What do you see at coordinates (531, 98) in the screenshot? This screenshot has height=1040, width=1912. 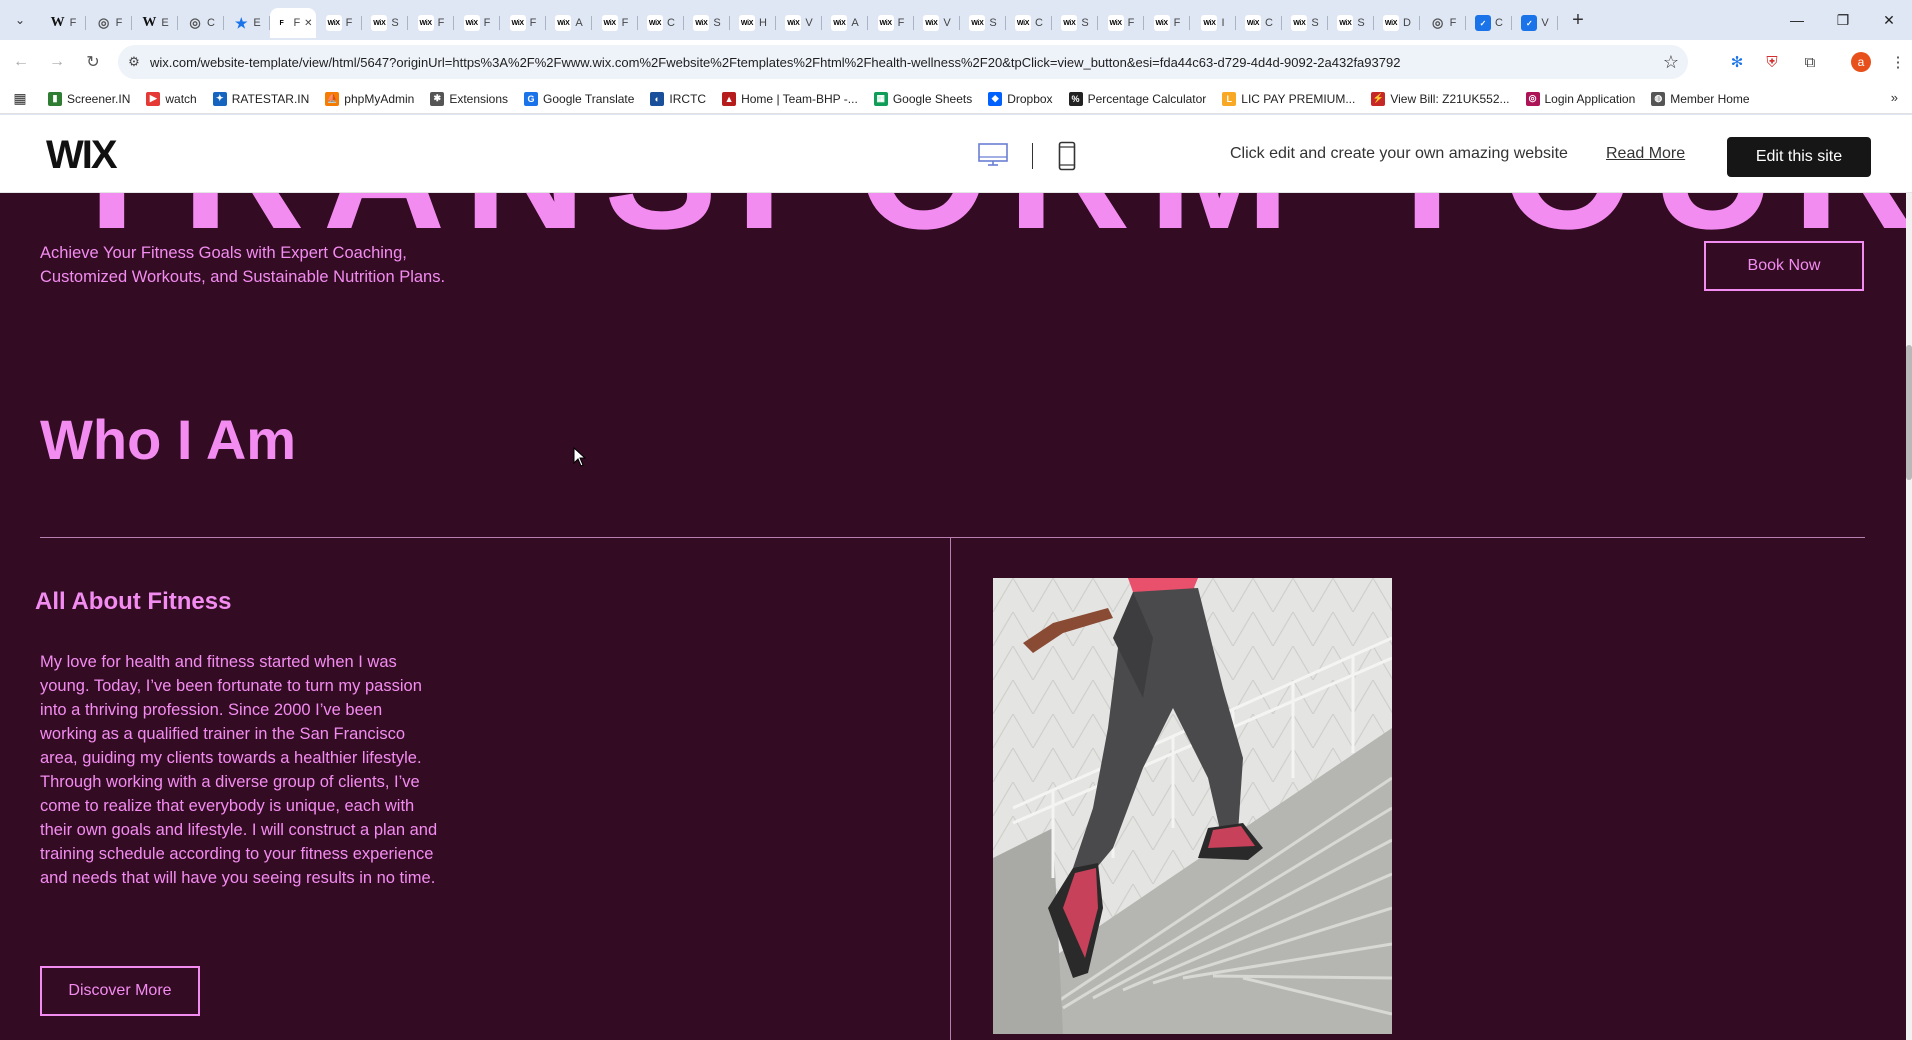 I see `bookmark-favicon-icon: G` at bounding box center [531, 98].